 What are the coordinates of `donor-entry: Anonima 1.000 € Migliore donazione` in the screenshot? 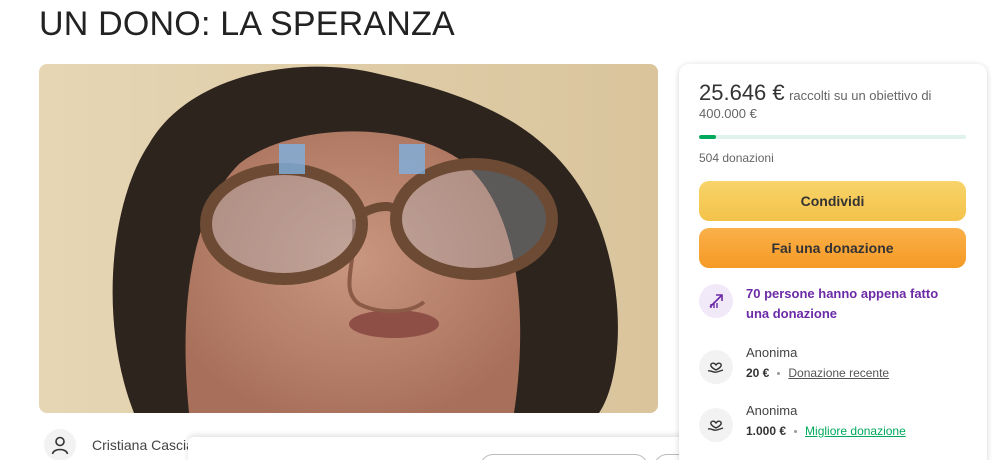 It's located at (802, 422).